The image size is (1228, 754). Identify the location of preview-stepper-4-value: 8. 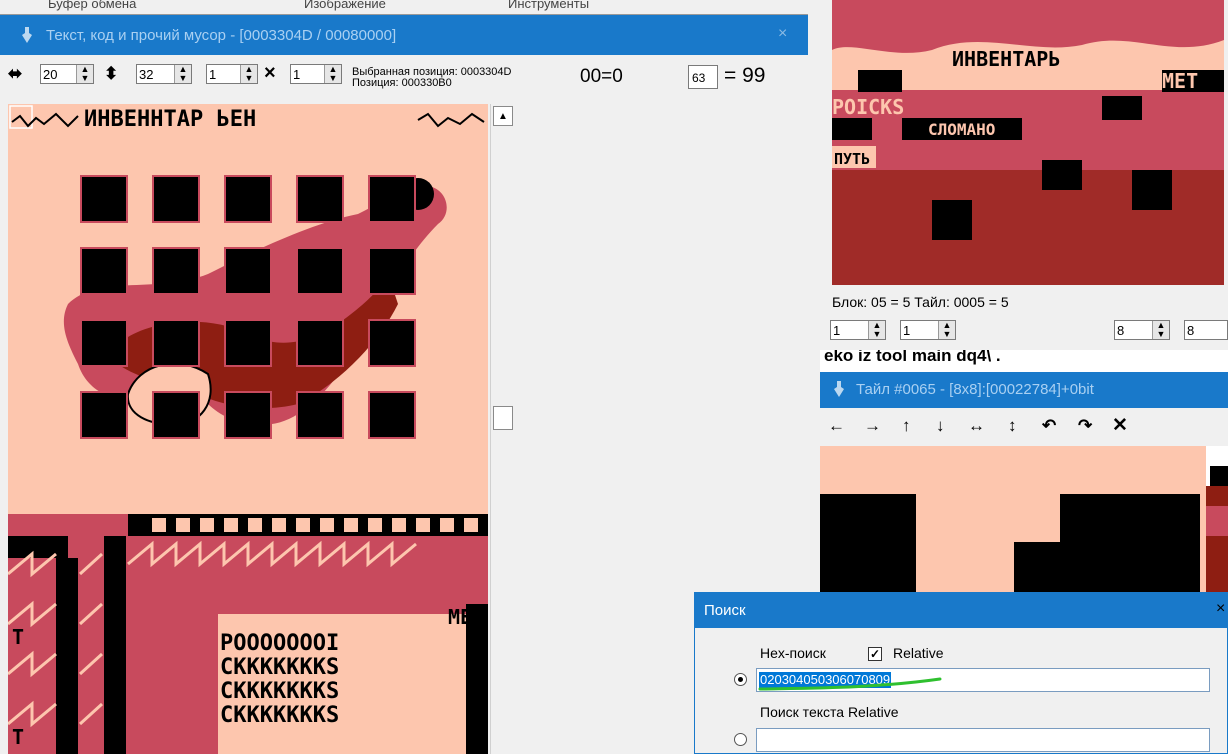
(1191, 330).